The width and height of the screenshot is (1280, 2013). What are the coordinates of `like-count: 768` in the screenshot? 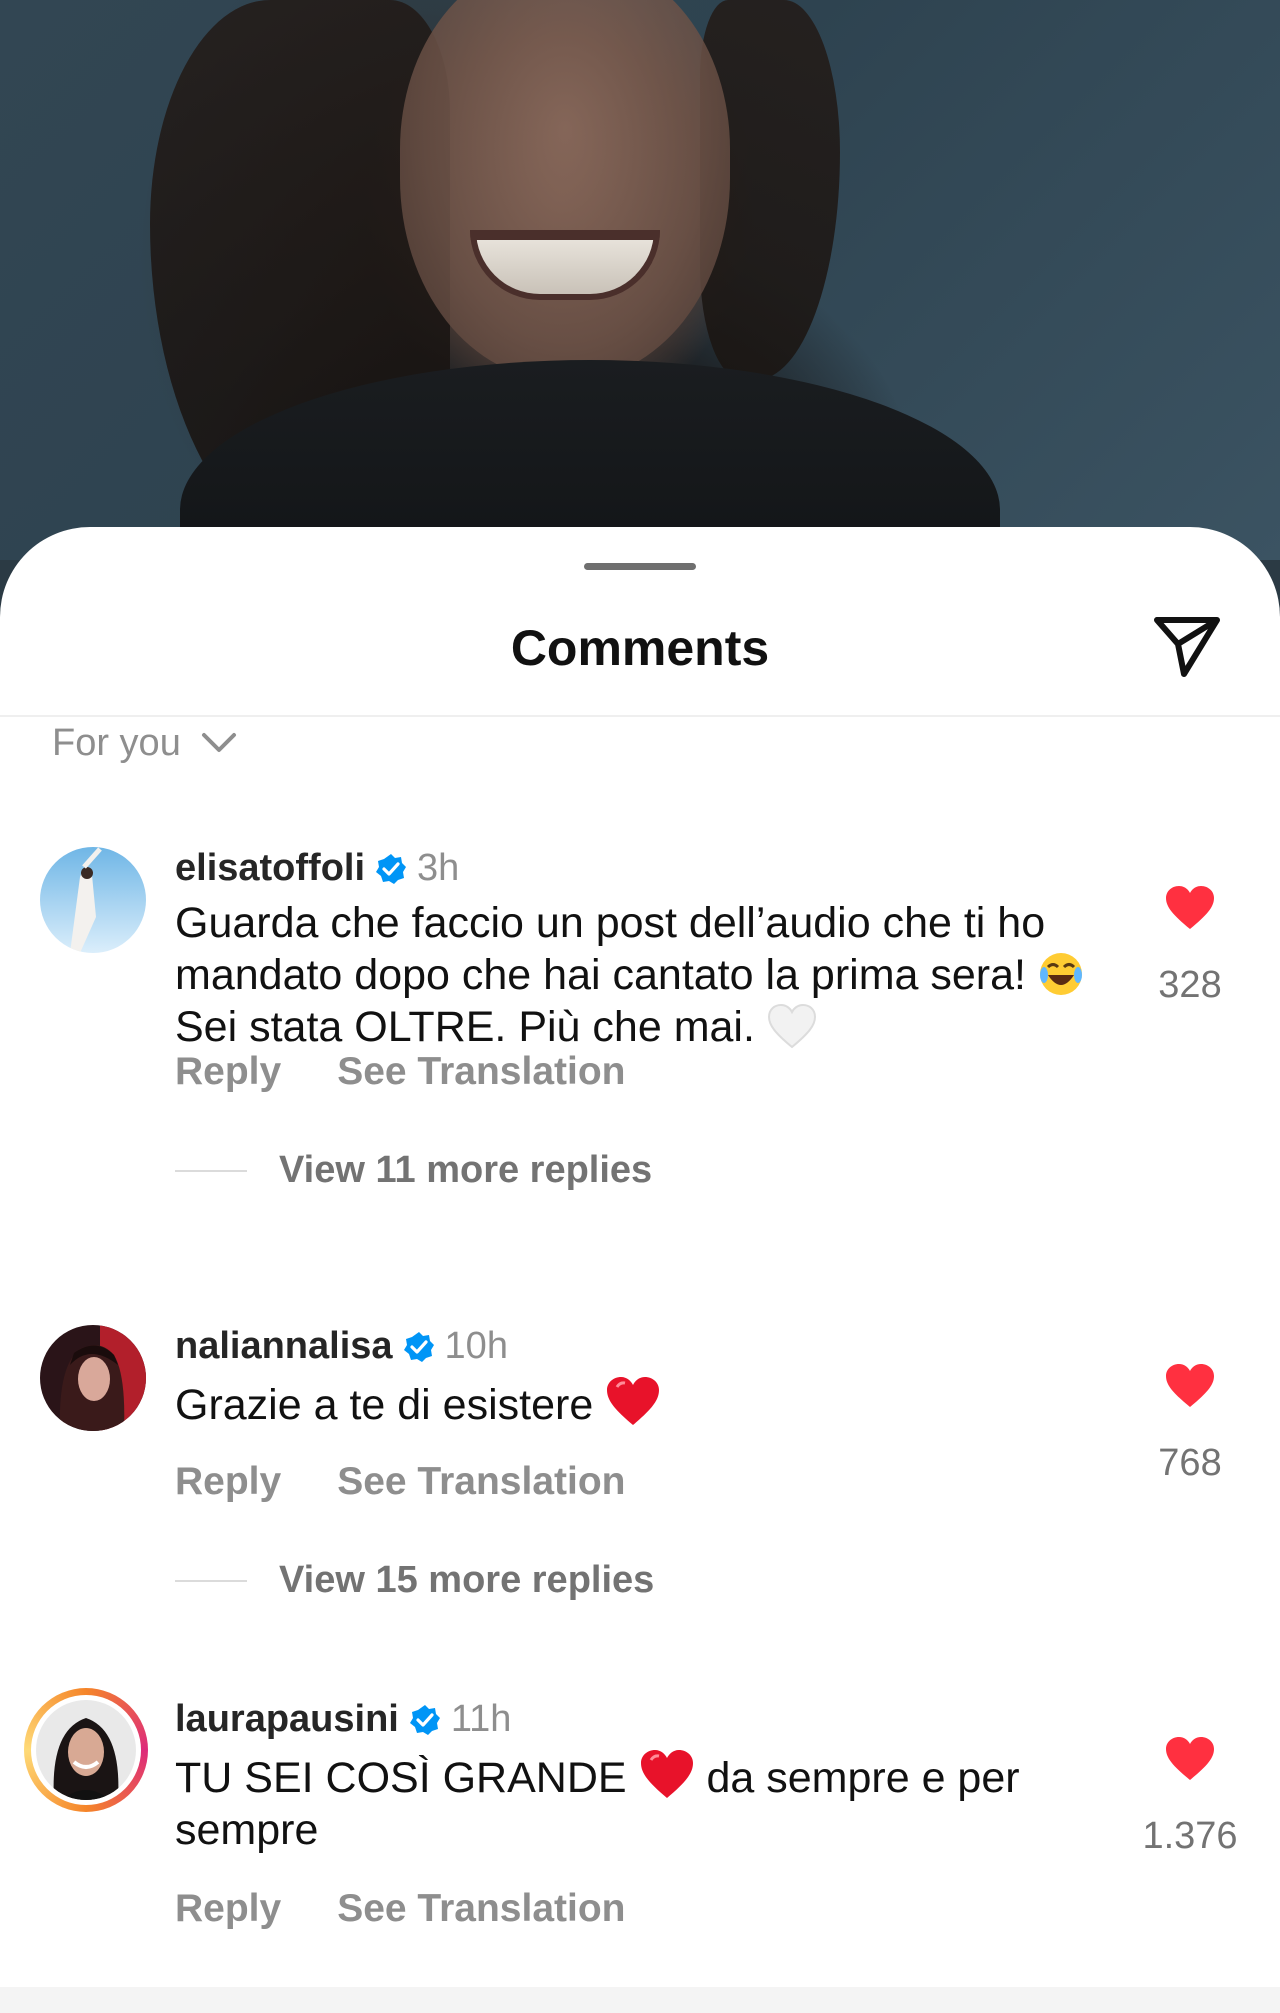 It's located at (1190, 1463).